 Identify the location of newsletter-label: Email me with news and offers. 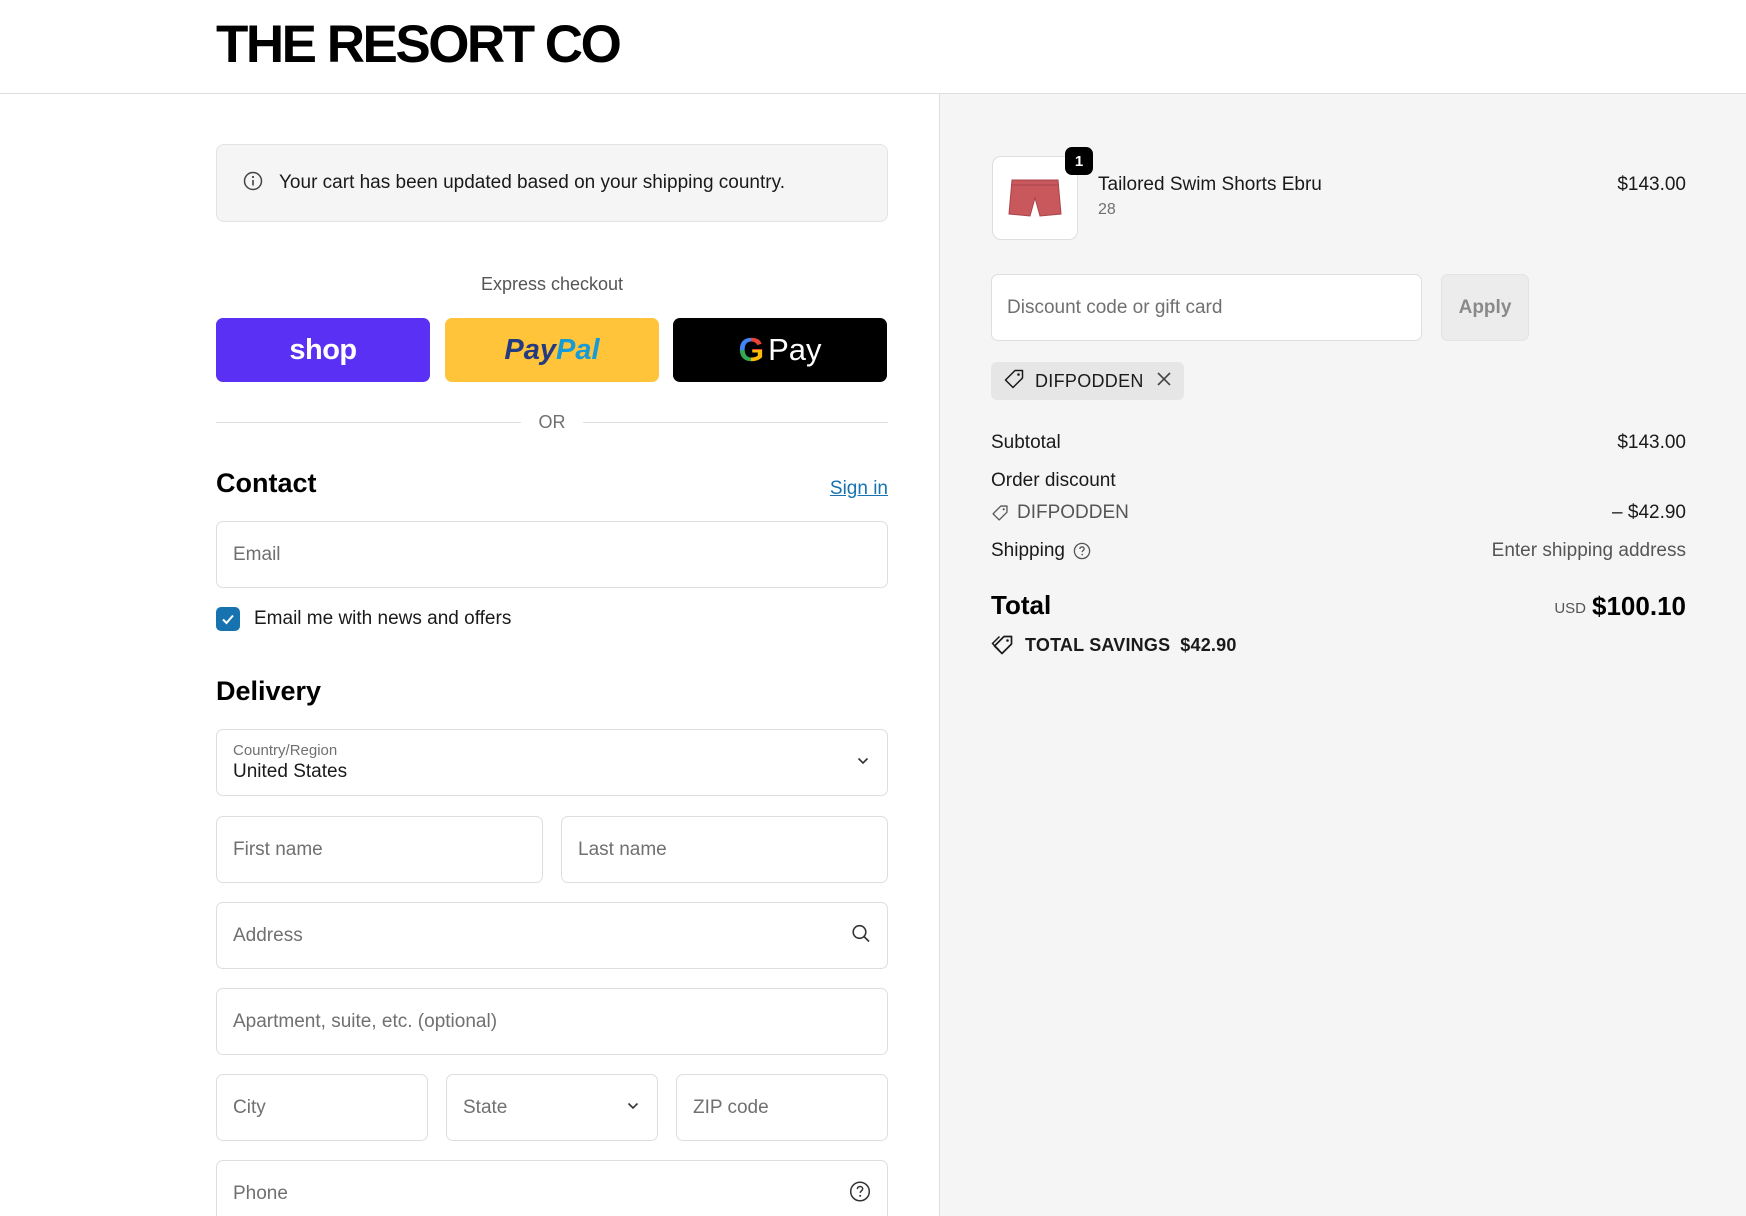
(383, 618).